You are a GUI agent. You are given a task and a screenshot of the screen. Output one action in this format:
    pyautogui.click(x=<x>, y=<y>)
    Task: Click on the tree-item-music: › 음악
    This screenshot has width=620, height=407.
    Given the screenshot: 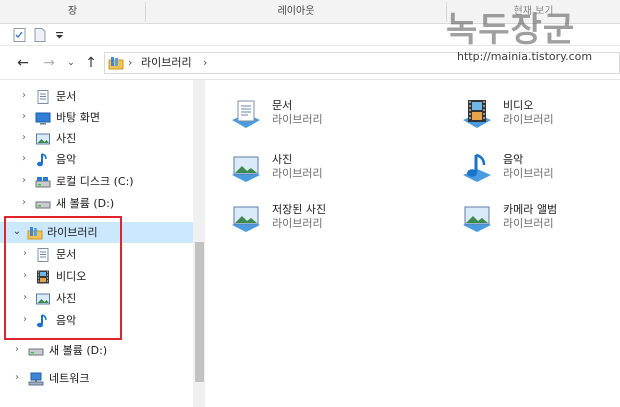 What is the action you would take?
    pyautogui.click(x=96, y=159)
    